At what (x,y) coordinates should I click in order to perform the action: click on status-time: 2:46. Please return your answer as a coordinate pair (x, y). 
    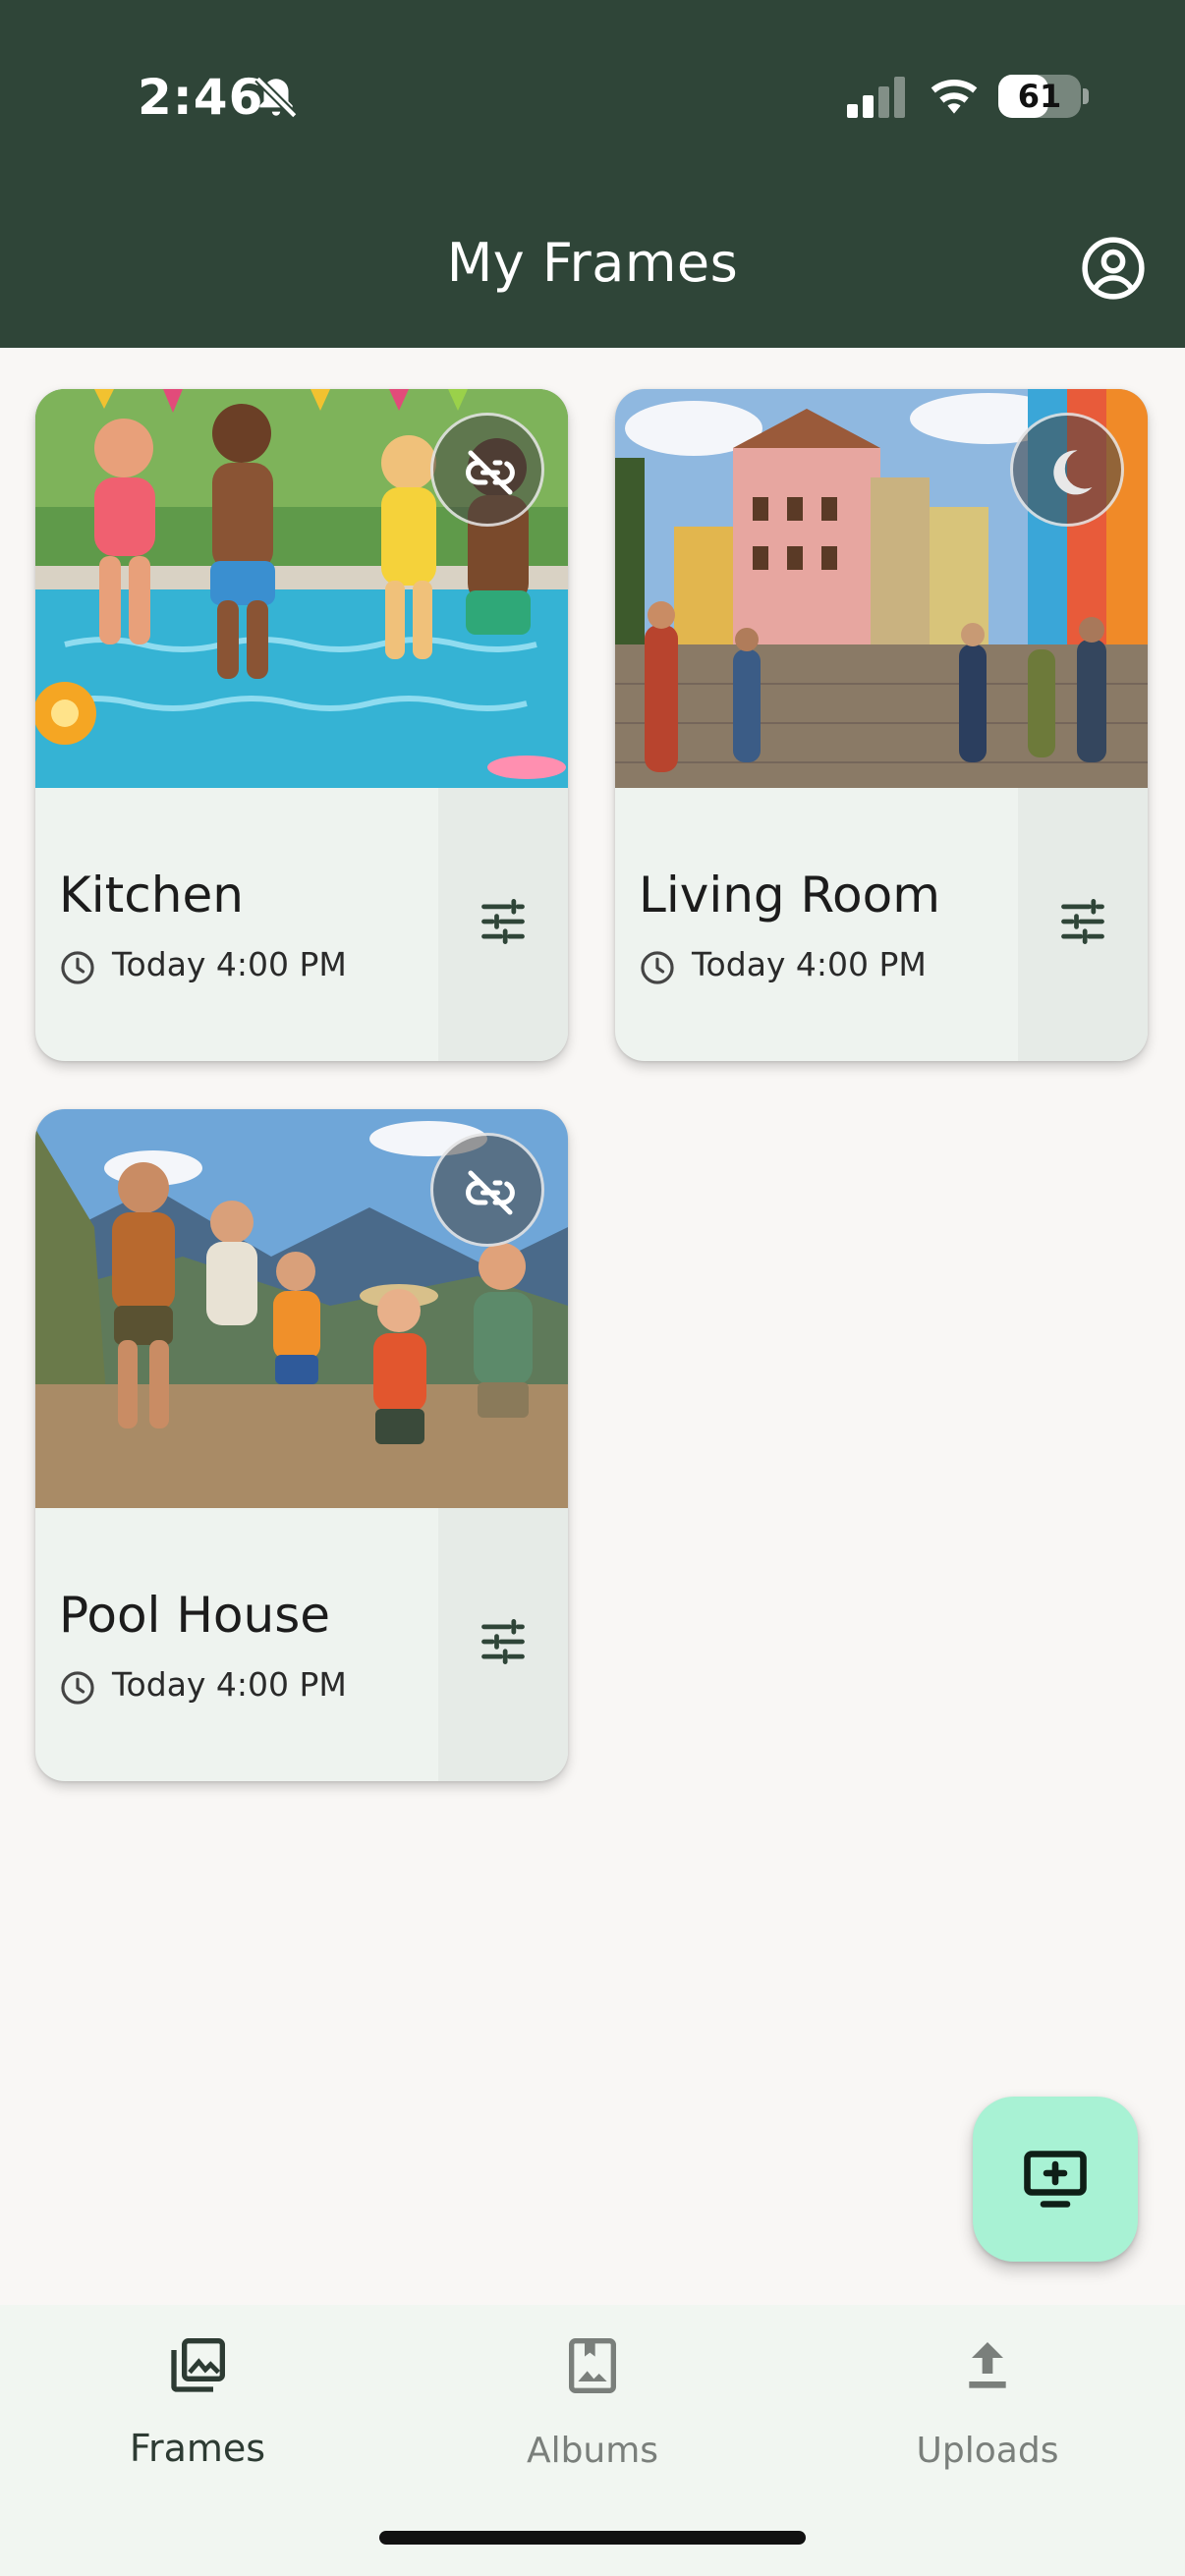
    Looking at the image, I should click on (201, 97).